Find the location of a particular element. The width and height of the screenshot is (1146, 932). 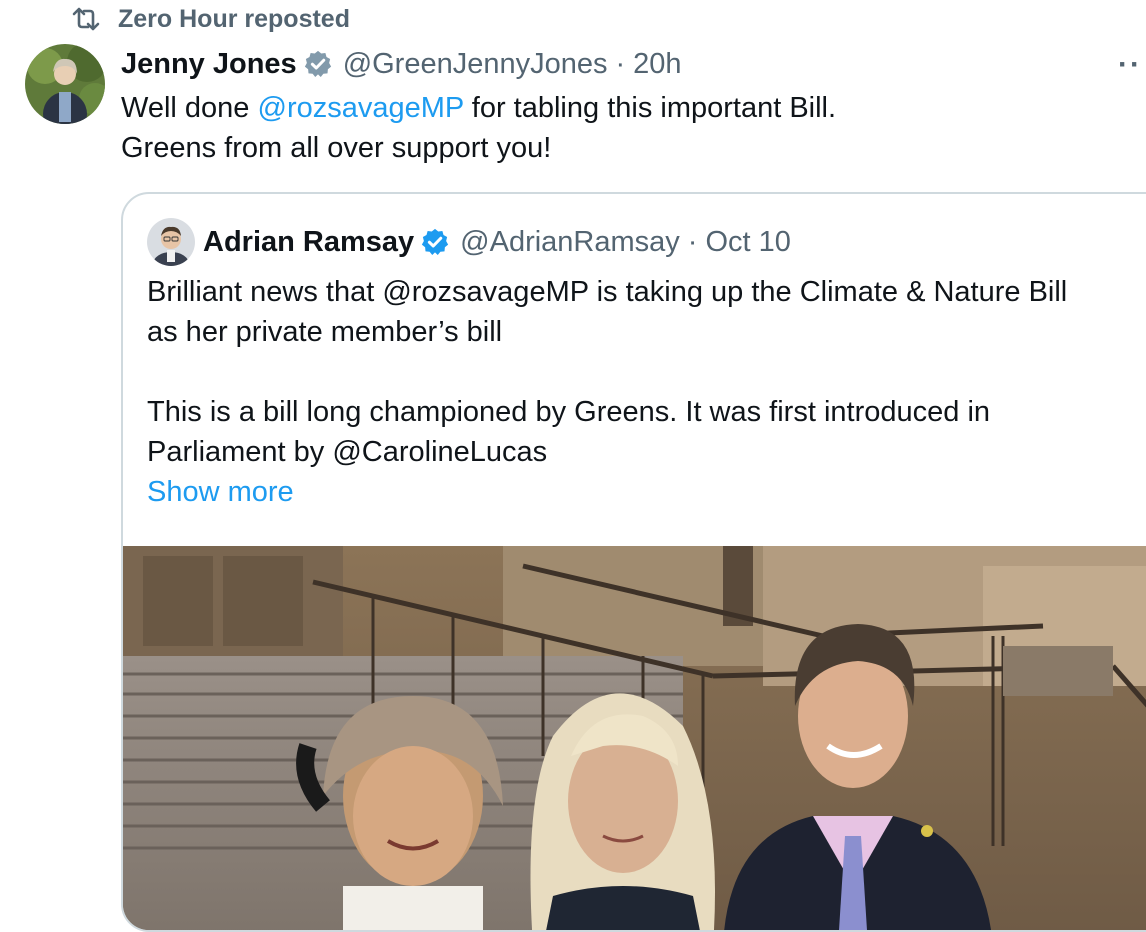

quote-date: Oct 10 is located at coordinates (747, 242).